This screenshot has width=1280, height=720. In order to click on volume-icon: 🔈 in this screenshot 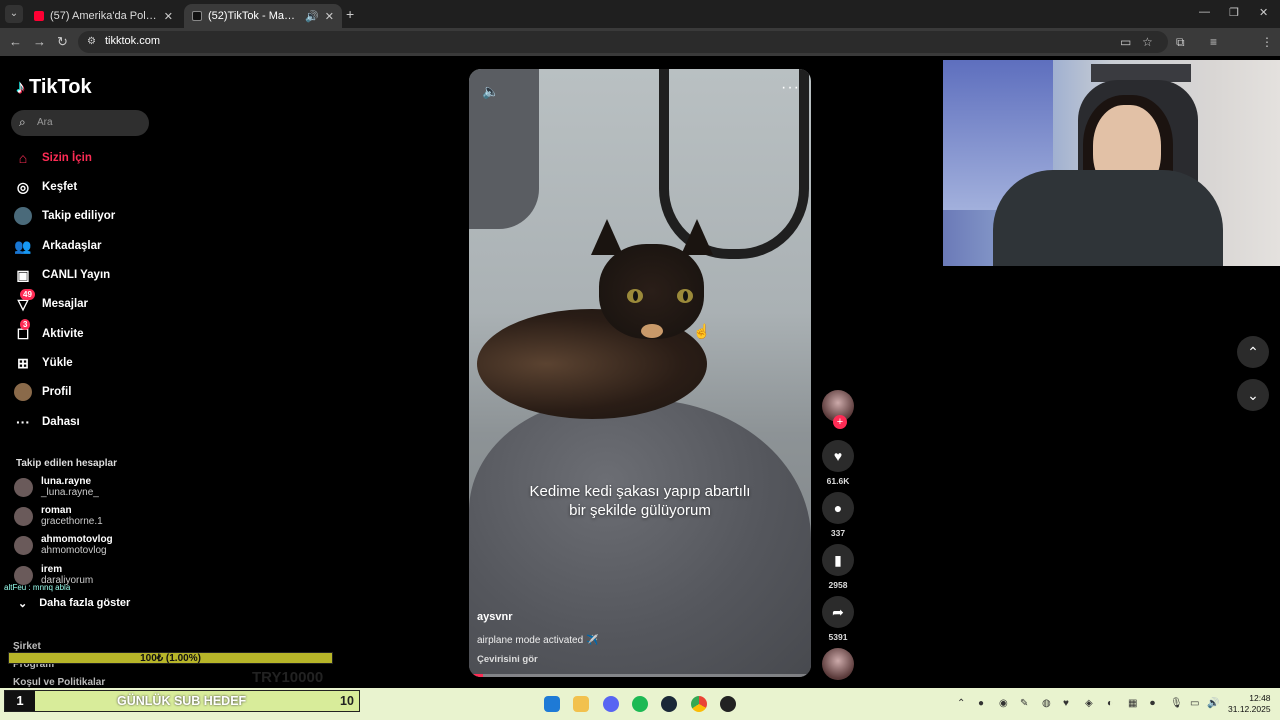, I will do `click(490, 91)`.